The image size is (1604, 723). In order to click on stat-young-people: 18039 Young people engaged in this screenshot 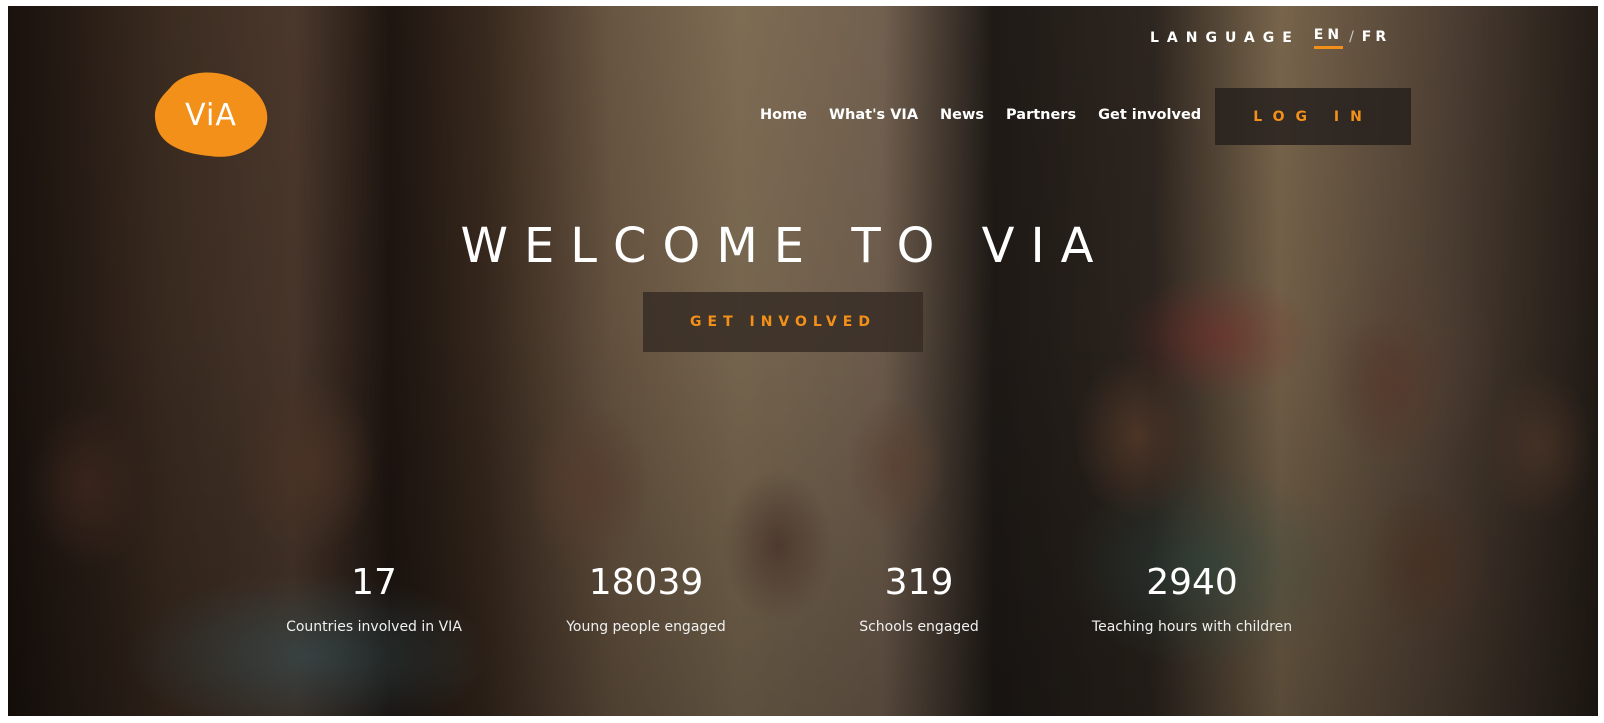, I will do `click(646, 598)`.